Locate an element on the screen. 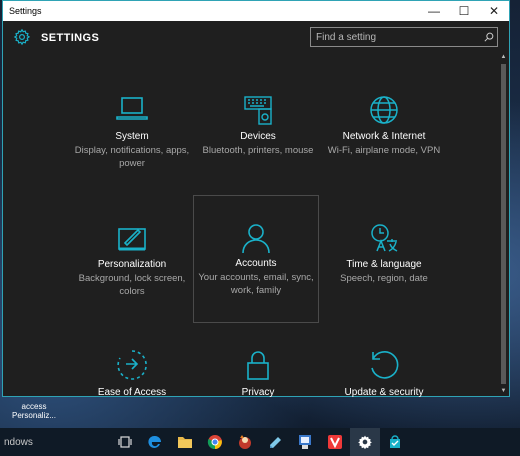 The image size is (520, 456). taskbar: ndows is located at coordinates (260, 442).